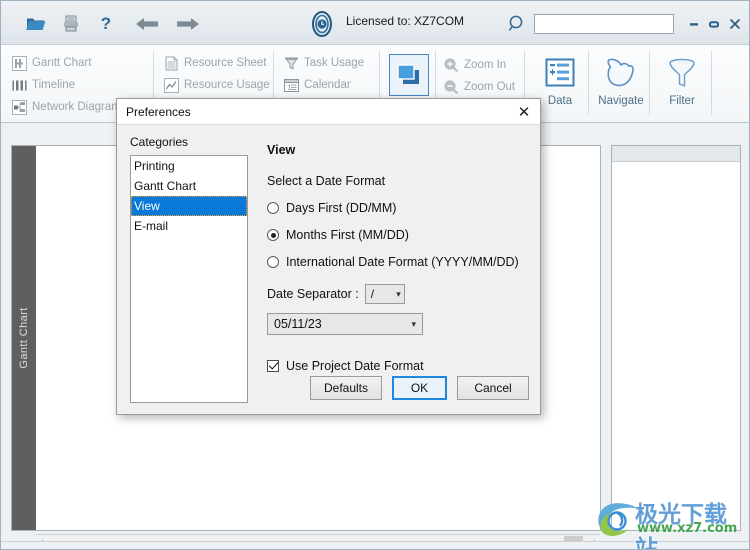  I want to click on dialog-button-row: Defaults OK Cancel, so click(419, 388).